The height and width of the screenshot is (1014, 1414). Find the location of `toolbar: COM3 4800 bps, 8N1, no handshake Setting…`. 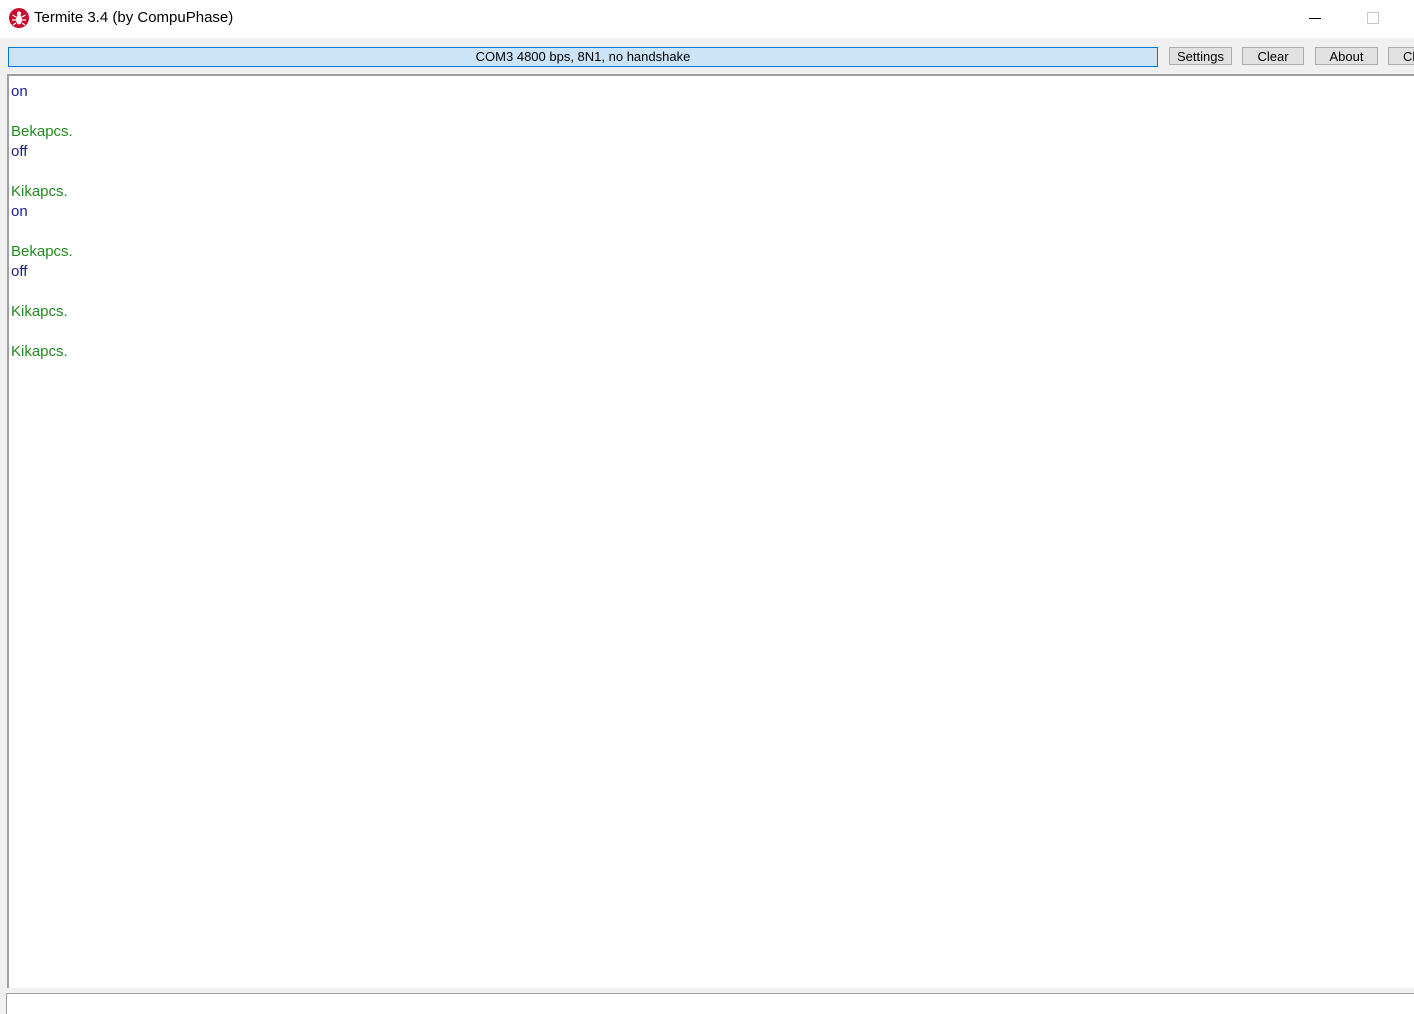

toolbar: COM3 4800 bps, 8N1, no handshake Setting… is located at coordinates (707, 56).